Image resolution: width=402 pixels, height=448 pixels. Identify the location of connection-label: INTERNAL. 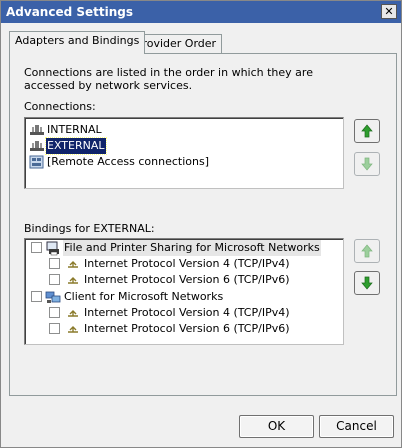
(74, 129).